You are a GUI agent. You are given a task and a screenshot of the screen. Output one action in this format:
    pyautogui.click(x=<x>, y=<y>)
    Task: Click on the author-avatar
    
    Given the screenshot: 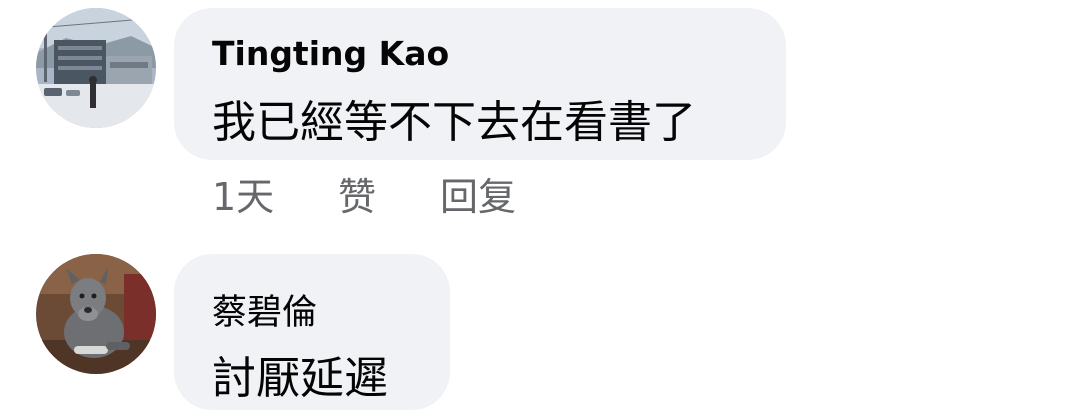 What is the action you would take?
    pyautogui.click(x=96, y=314)
    